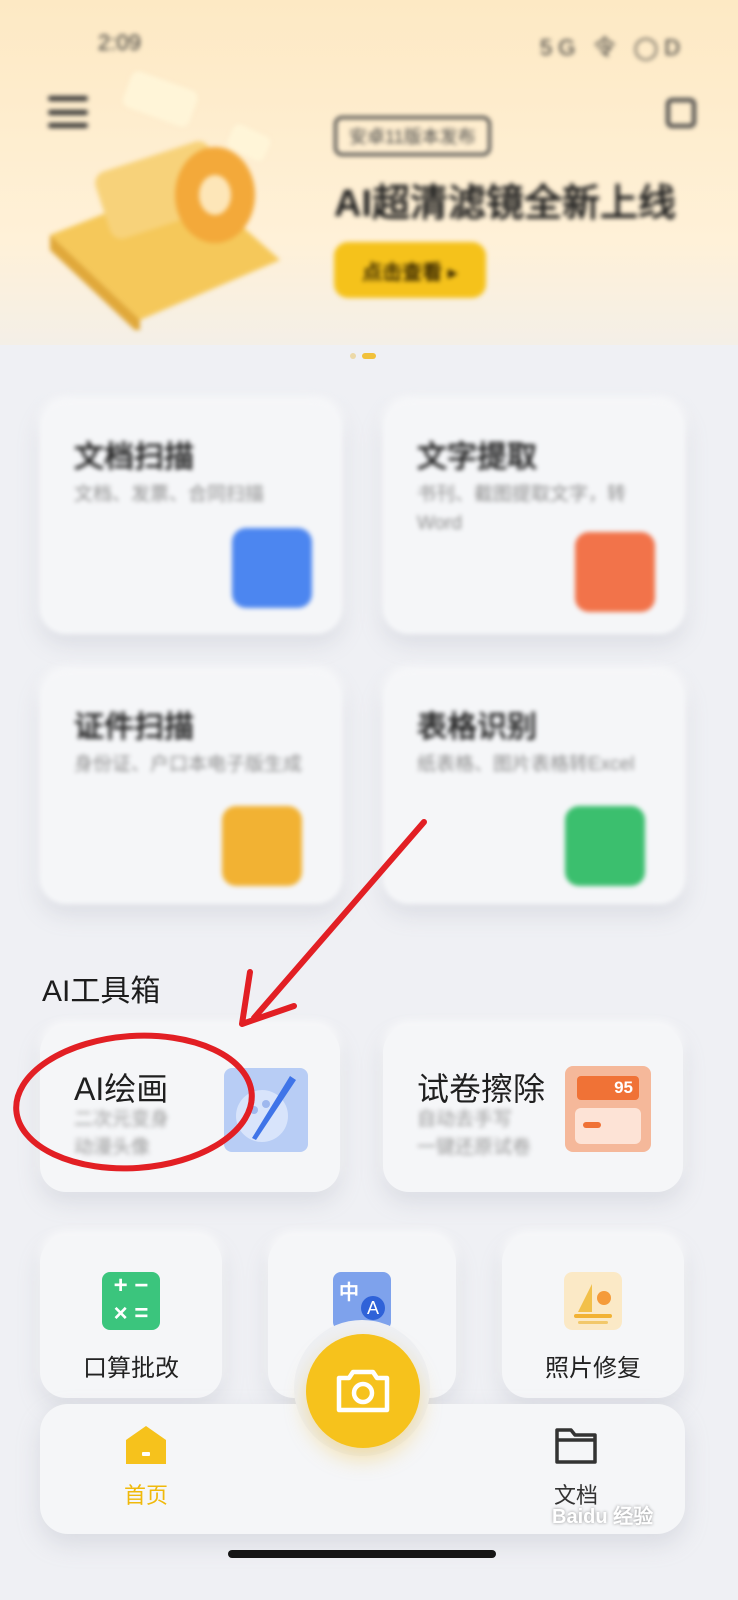 The height and width of the screenshot is (1600, 738). Describe the element at coordinates (349, 1293) in the screenshot. I see `translate-glyph-zh: 中` at that location.